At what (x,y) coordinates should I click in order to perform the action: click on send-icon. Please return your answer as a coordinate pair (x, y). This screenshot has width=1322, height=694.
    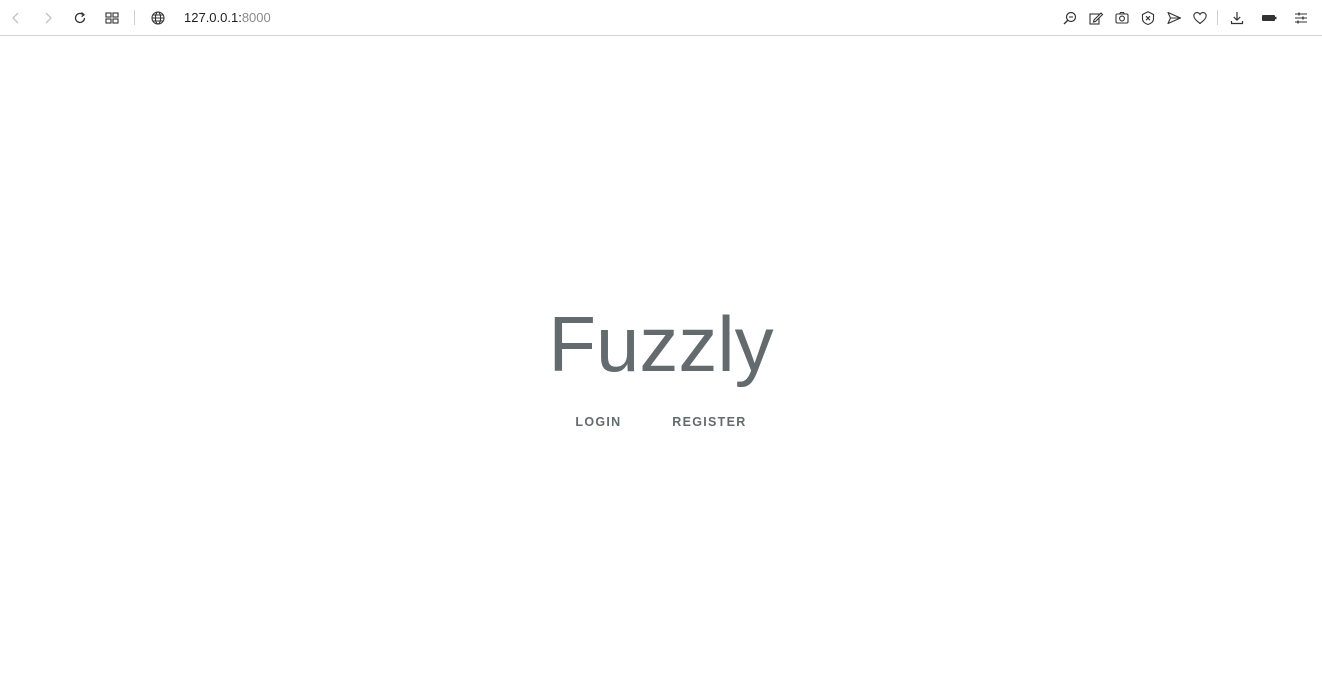
    Looking at the image, I should click on (1174, 18).